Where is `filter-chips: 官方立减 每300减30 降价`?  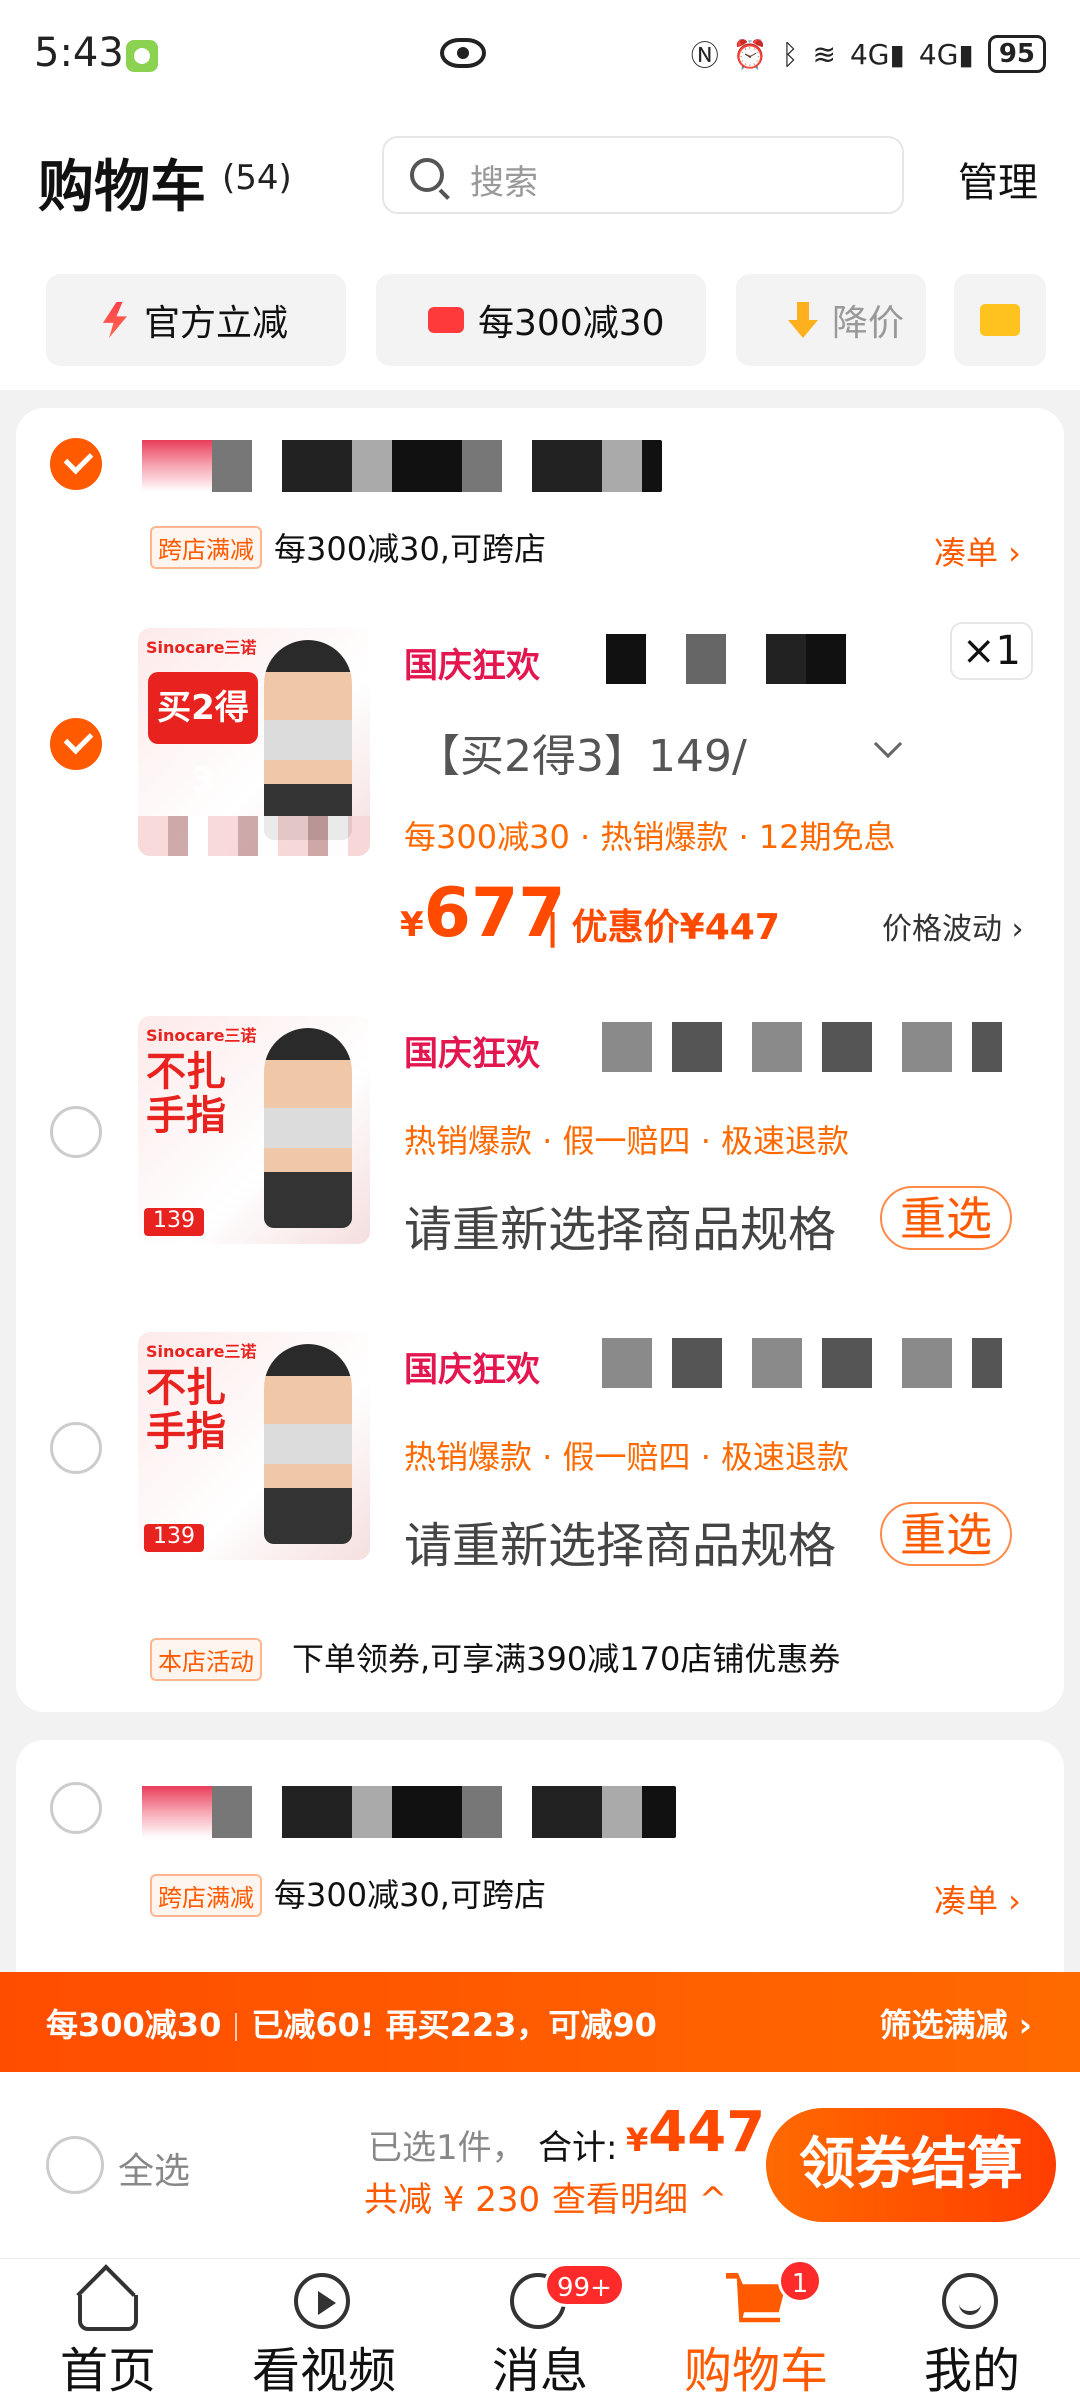 filter-chips: 官方立减 每300减30 降价 is located at coordinates (540, 325).